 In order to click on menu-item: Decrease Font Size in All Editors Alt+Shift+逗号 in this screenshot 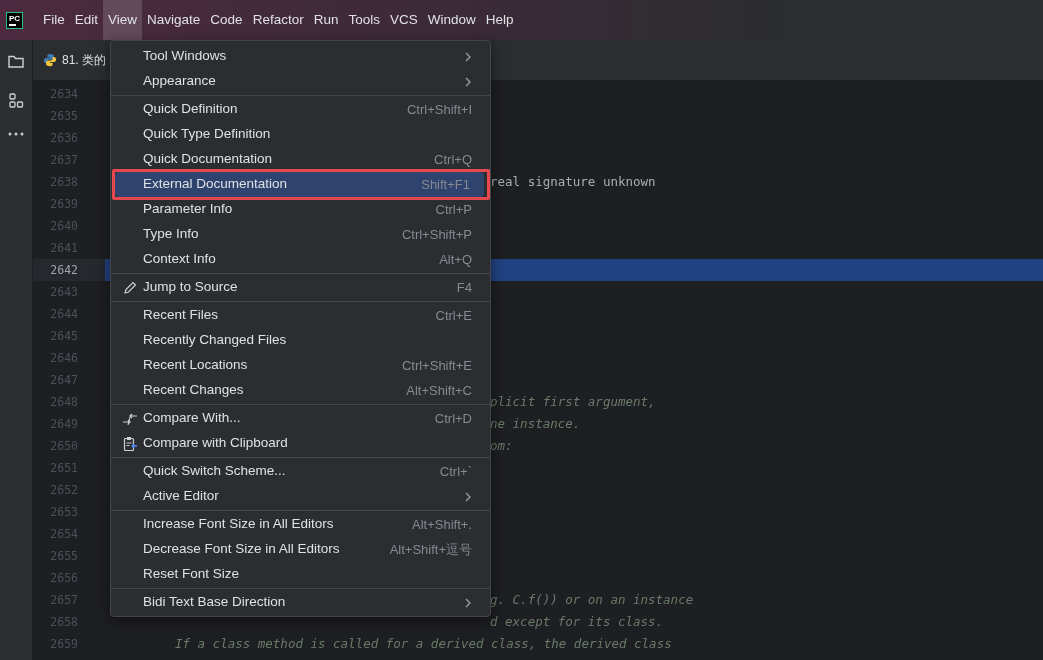, I will do `click(300, 549)`.